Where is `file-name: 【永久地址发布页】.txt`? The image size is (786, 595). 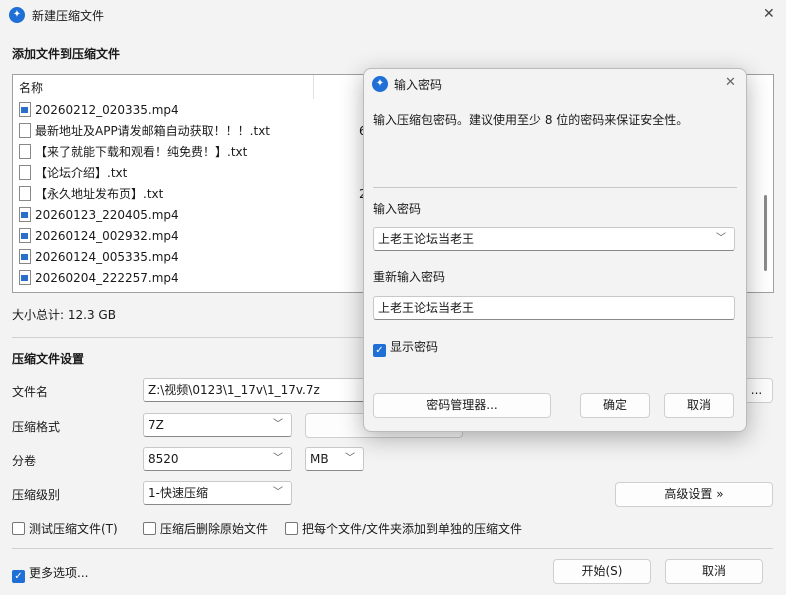 file-name: 【永久地址发布页】.txt is located at coordinates (99, 194).